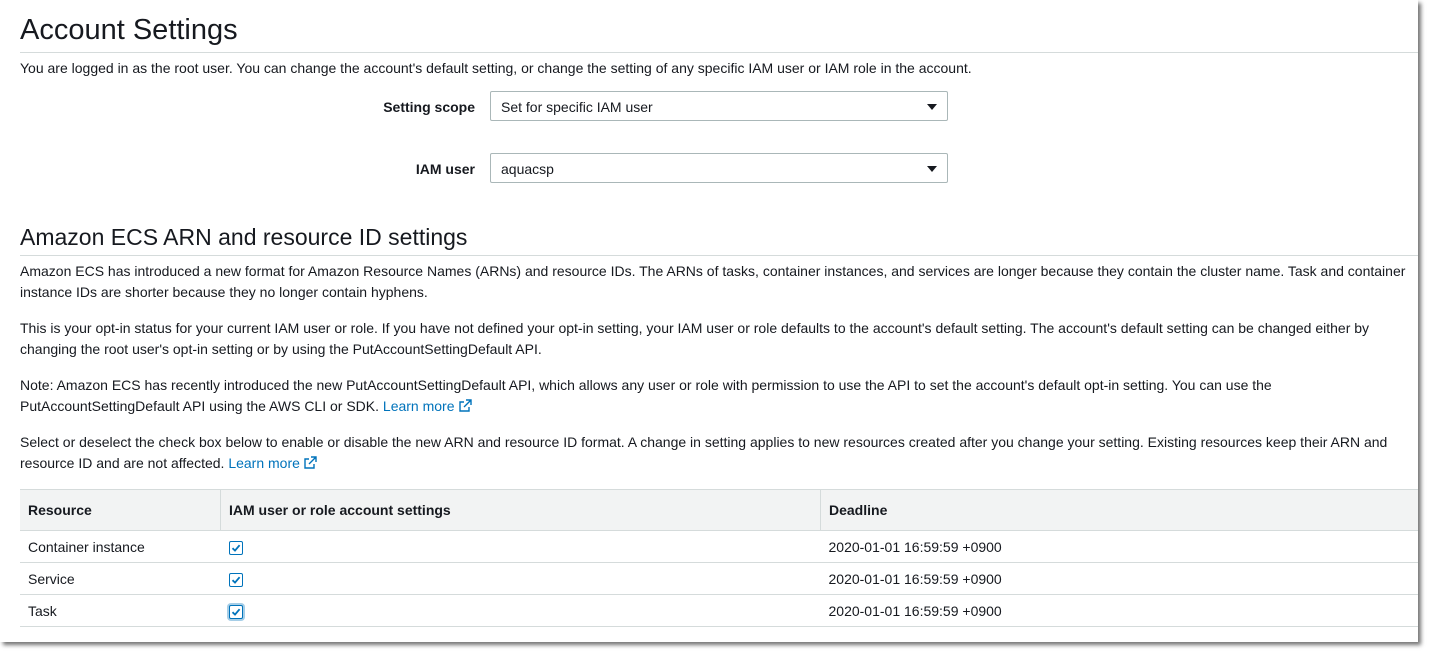  I want to click on title-divider, so click(719, 52).